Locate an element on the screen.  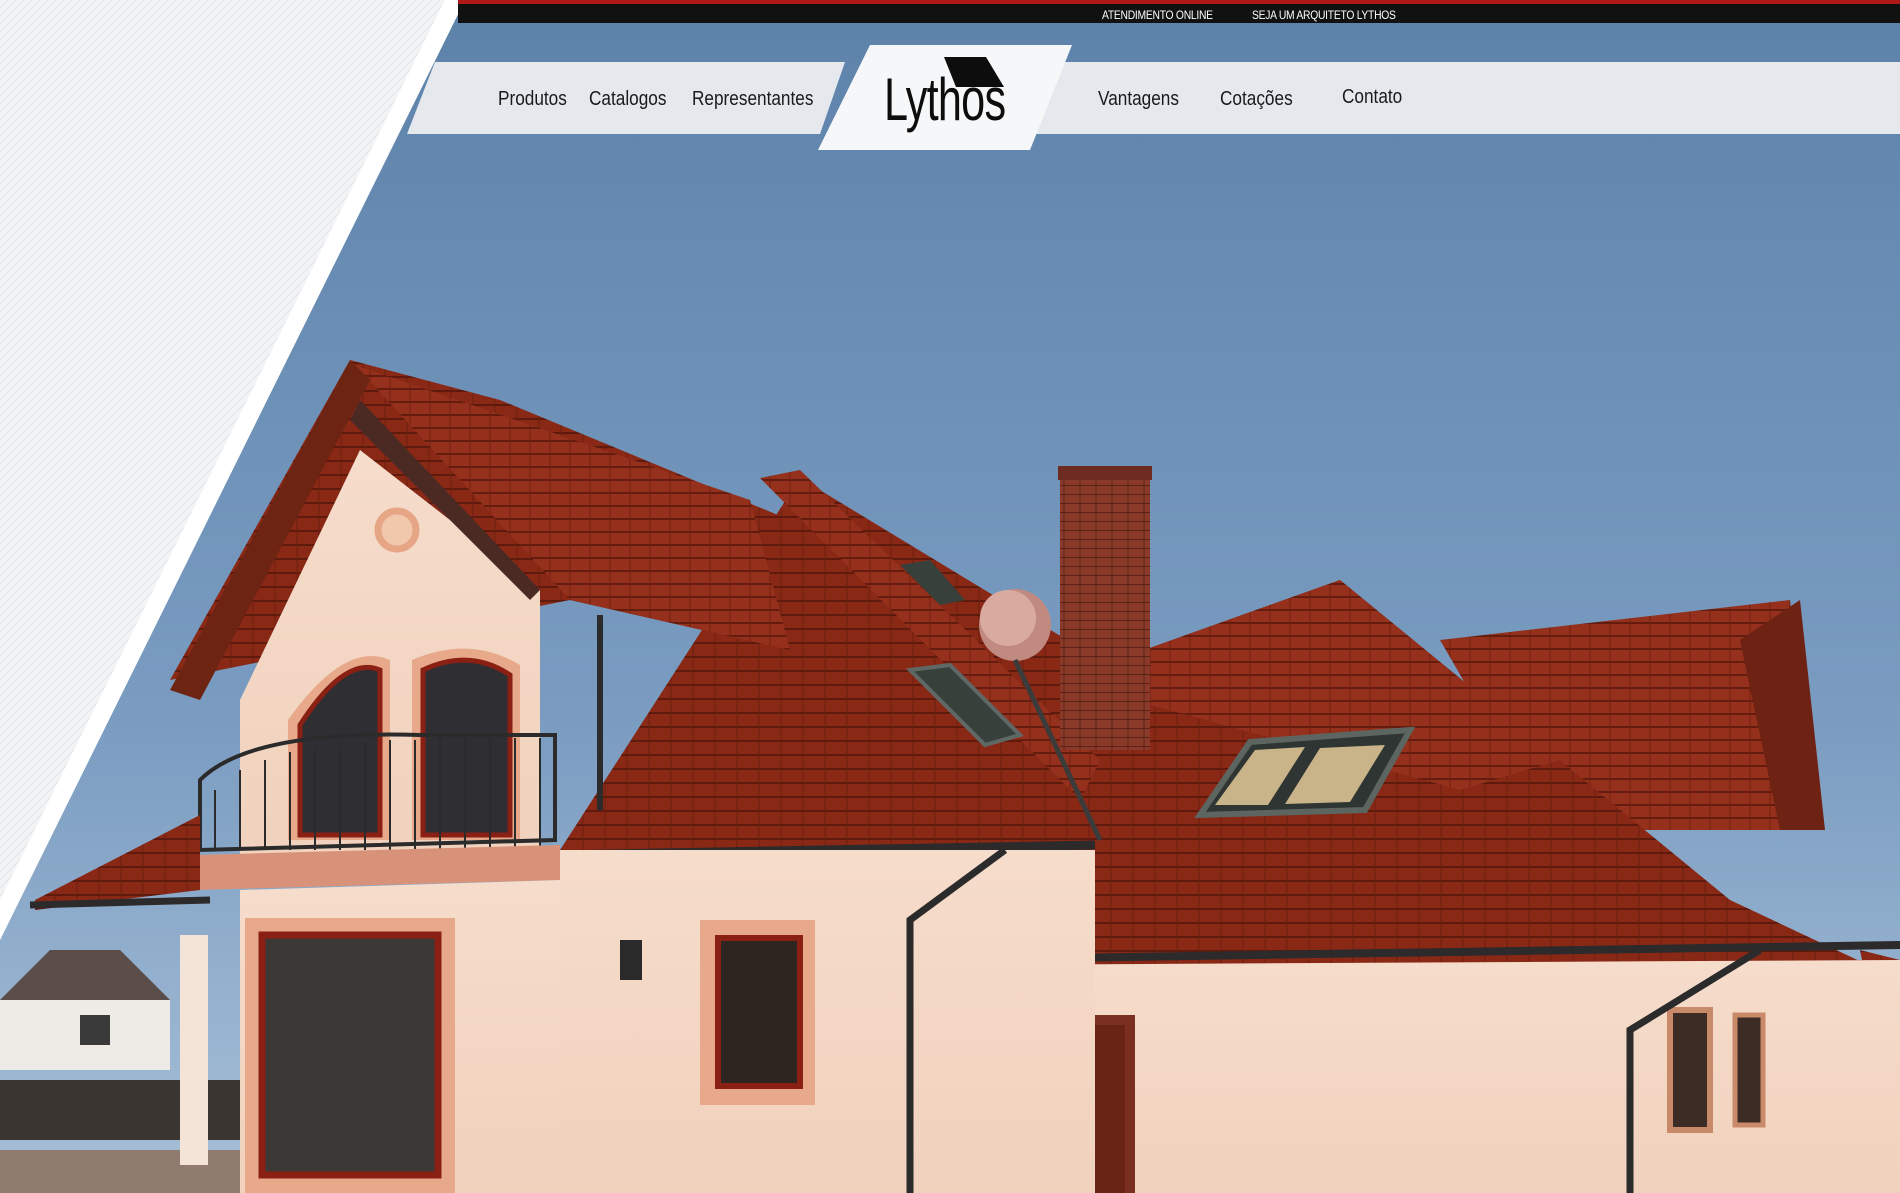
logo-text: Lythos is located at coordinates (945, 99).